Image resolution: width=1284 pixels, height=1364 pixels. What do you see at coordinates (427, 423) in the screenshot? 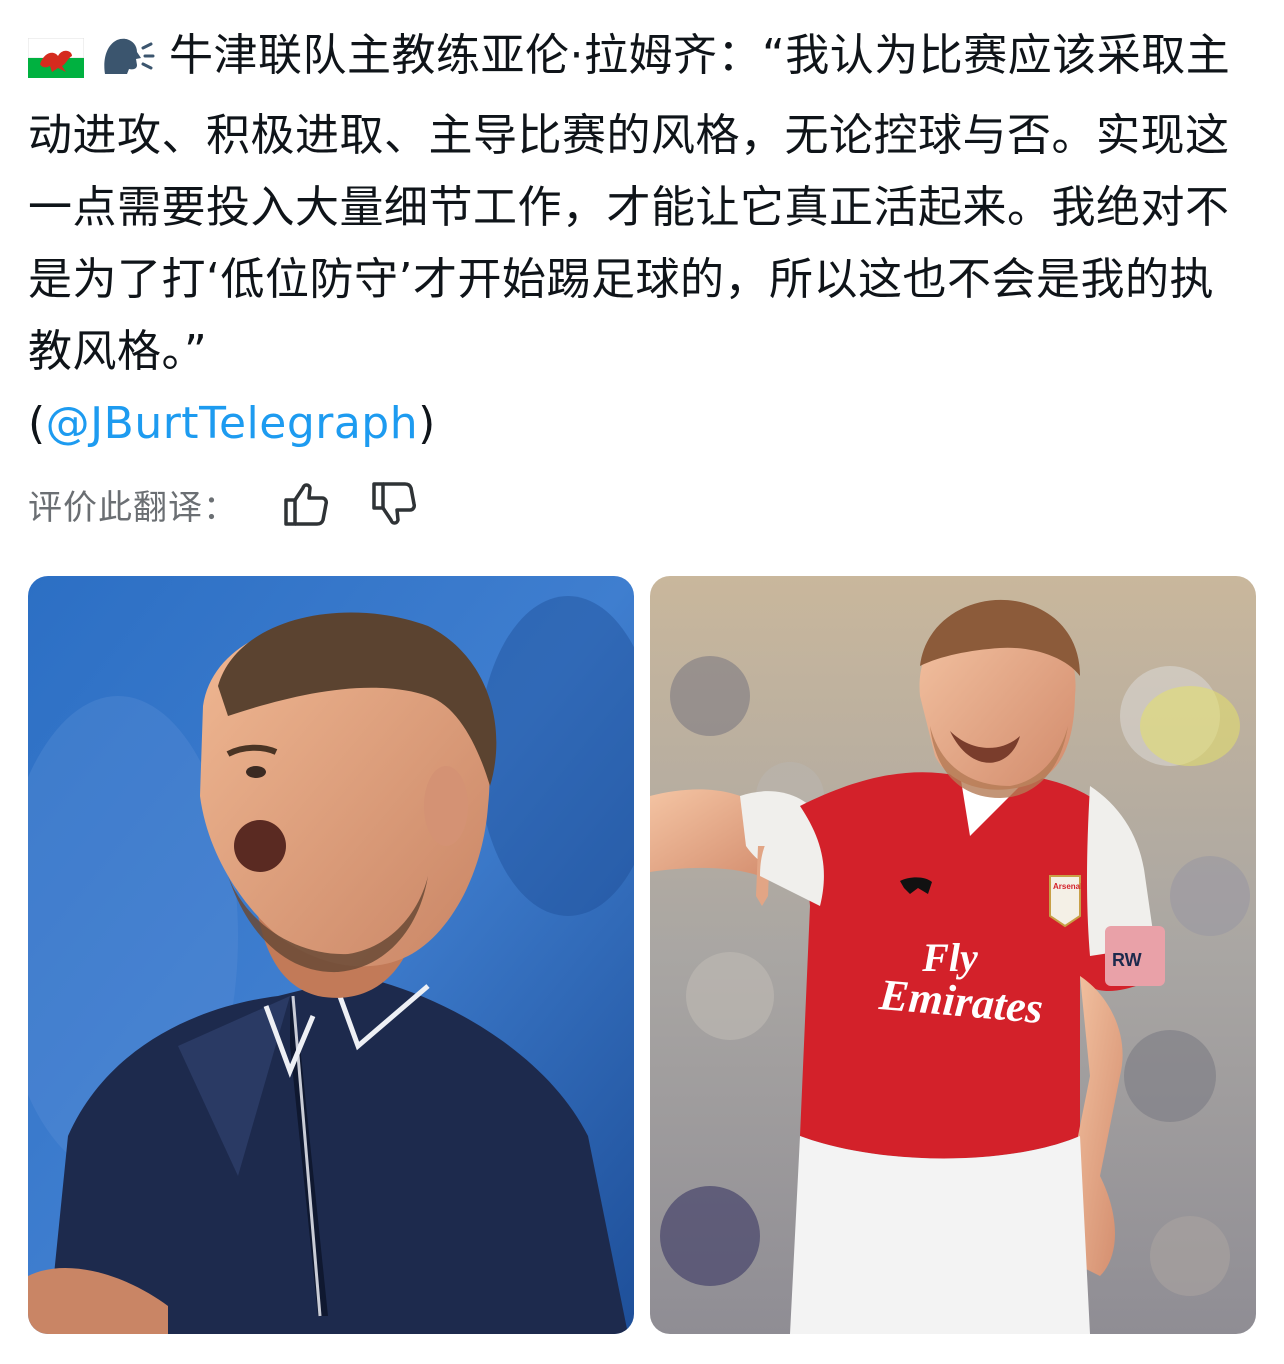
I see `mention-close-paren: )` at bounding box center [427, 423].